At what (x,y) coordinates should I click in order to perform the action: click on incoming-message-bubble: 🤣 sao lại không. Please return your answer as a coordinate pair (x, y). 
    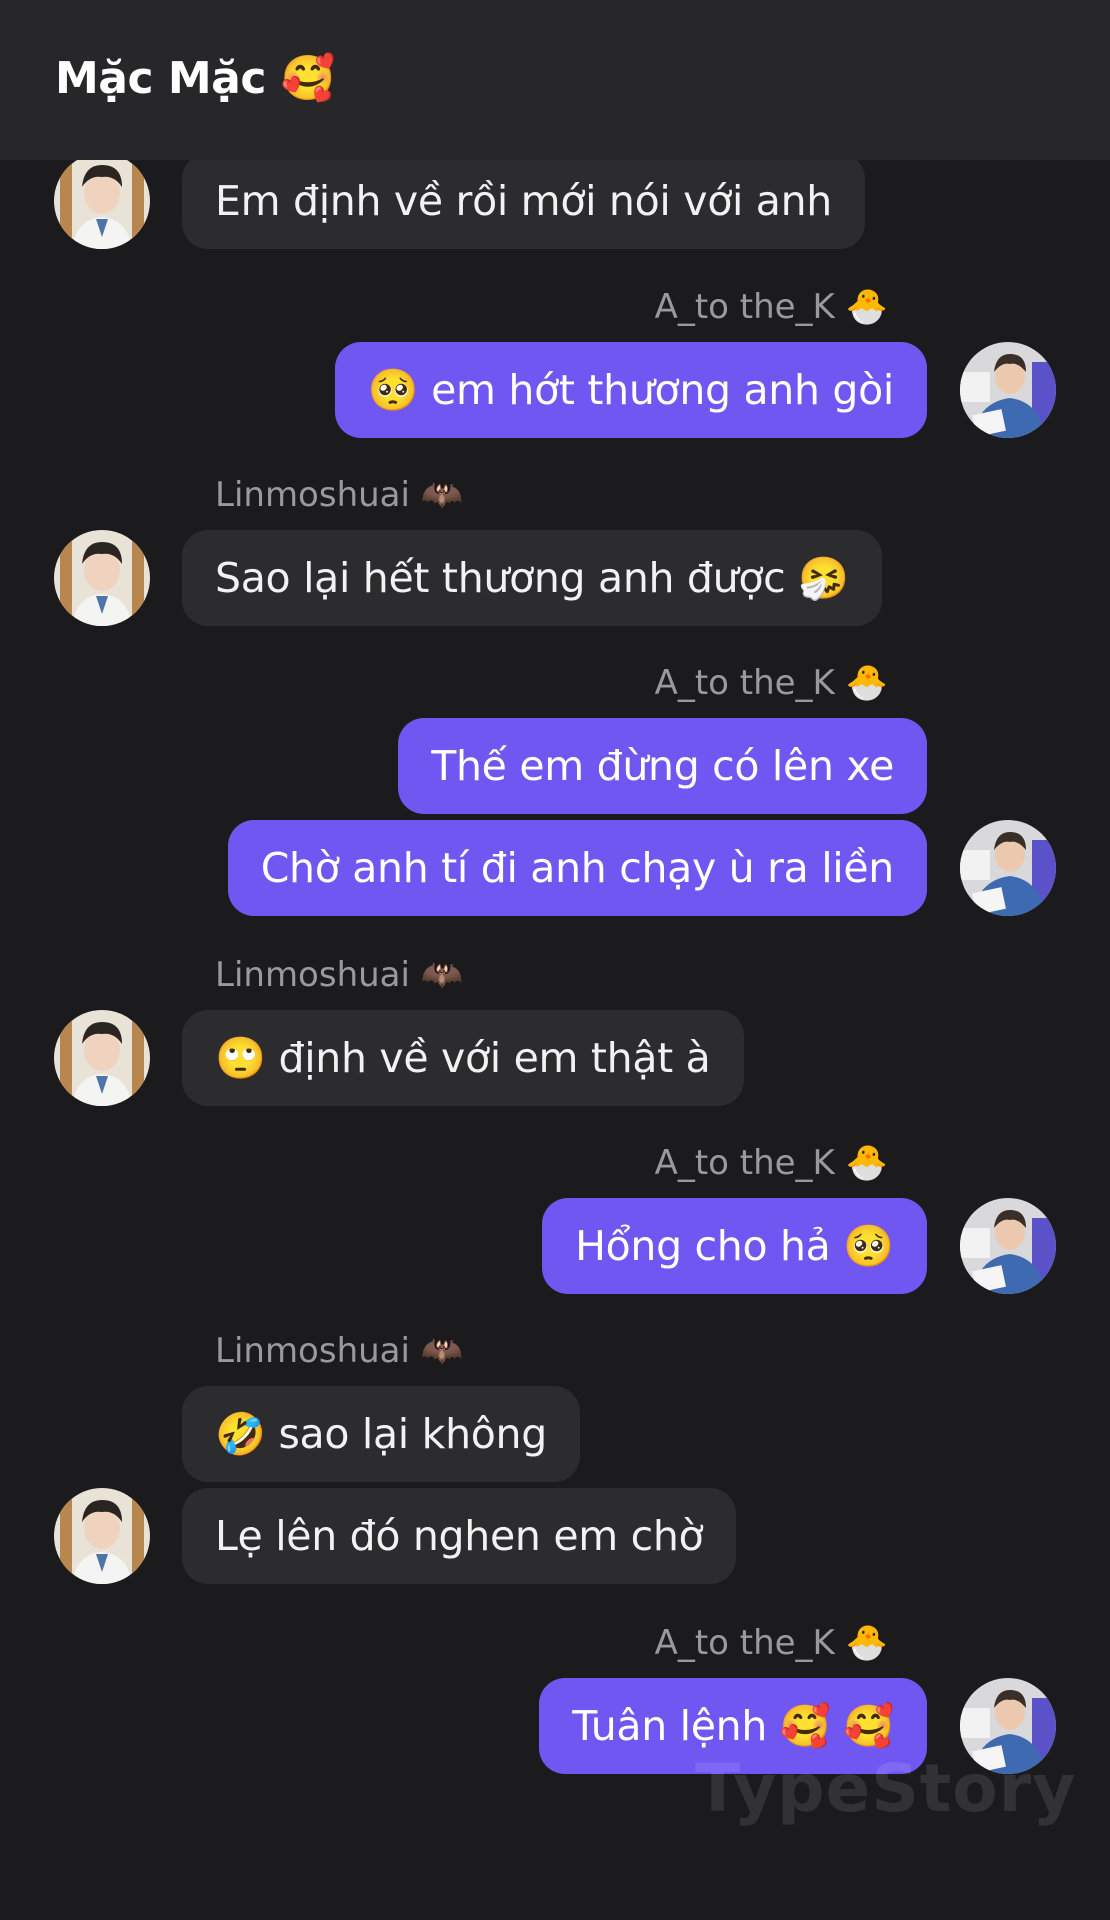
    Looking at the image, I should click on (381, 1434).